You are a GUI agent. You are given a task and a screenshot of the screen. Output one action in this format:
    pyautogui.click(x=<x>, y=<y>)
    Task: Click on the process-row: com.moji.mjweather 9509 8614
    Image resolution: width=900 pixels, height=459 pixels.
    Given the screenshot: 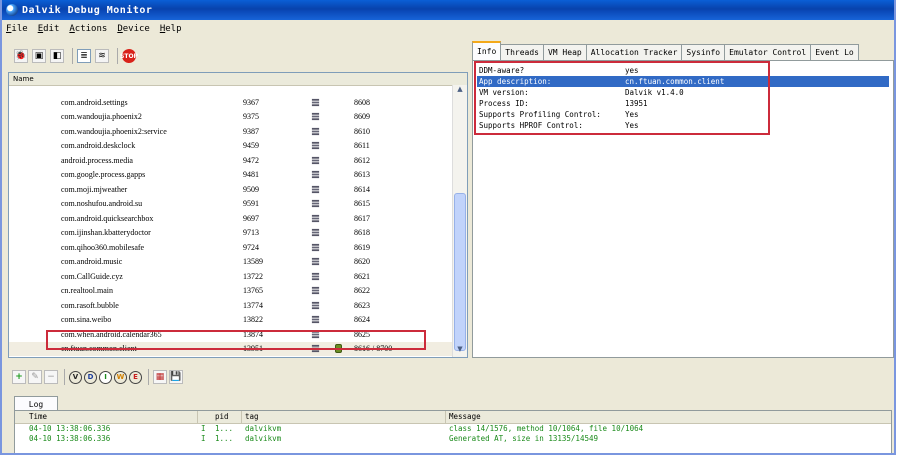 What is the action you would take?
    pyautogui.click(x=231, y=189)
    